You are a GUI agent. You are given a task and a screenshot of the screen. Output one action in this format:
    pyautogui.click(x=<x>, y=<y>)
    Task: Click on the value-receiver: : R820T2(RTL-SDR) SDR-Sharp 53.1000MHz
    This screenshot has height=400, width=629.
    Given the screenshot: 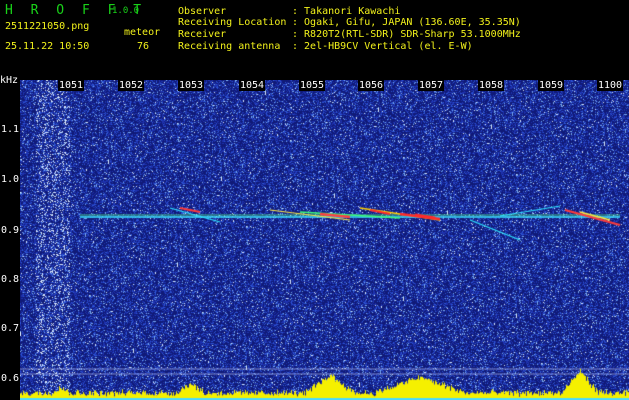 What is the action you would take?
    pyautogui.click(x=406, y=34)
    